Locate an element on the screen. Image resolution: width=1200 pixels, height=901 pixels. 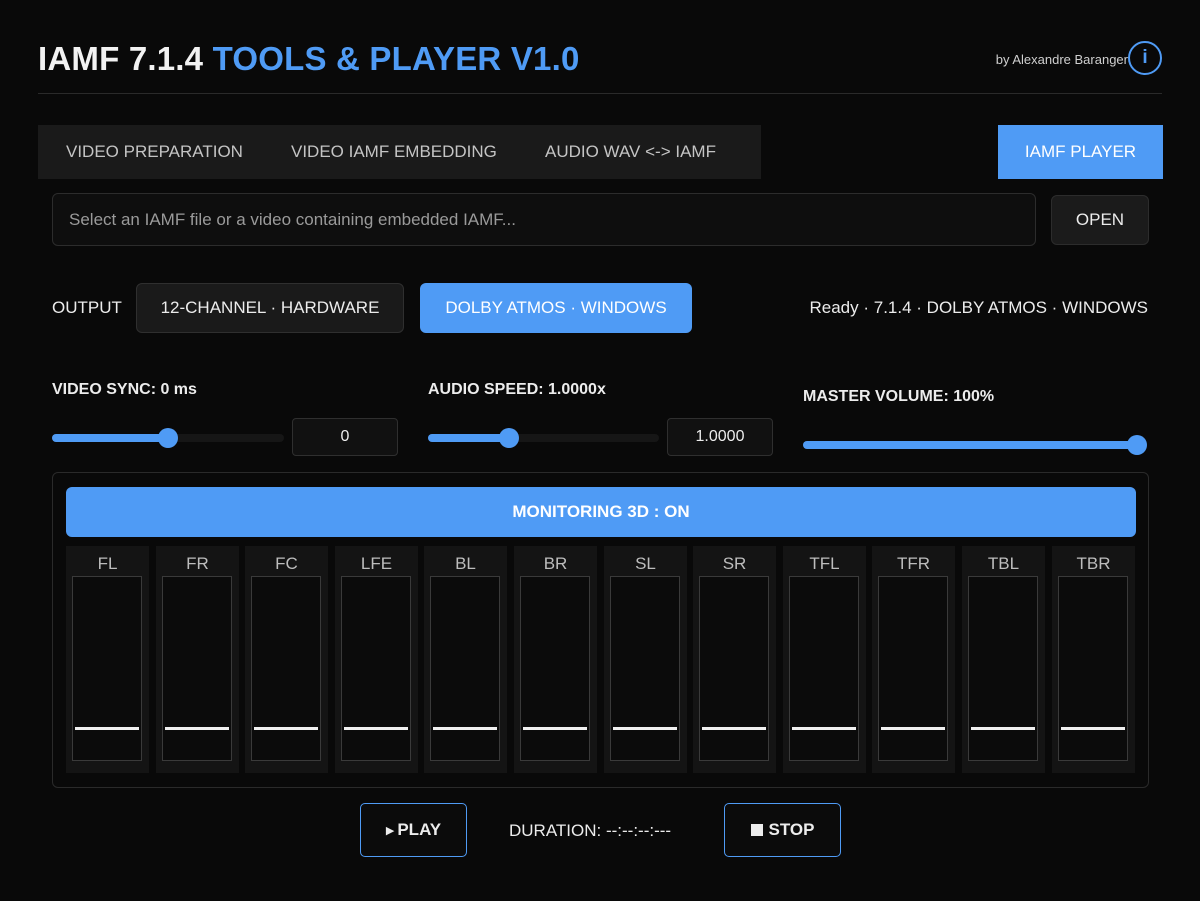
output-12-channel-hardware-button: 12-CHANNEL · HARDWARE is located at coordinates (270, 308).